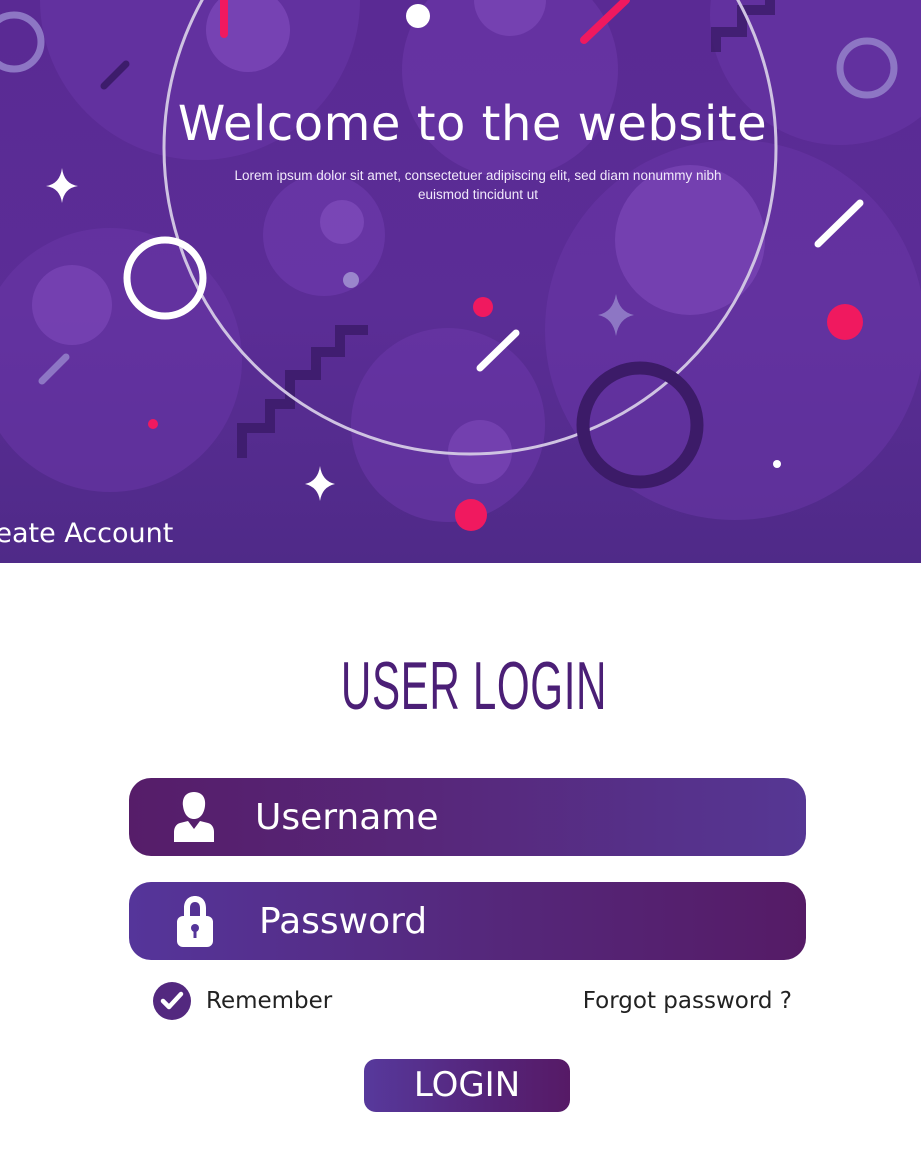 This screenshot has width=921, height=1151. What do you see at coordinates (472, 124) in the screenshot?
I see `hero-title: Welcome to the website` at bounding box center [472, 124].